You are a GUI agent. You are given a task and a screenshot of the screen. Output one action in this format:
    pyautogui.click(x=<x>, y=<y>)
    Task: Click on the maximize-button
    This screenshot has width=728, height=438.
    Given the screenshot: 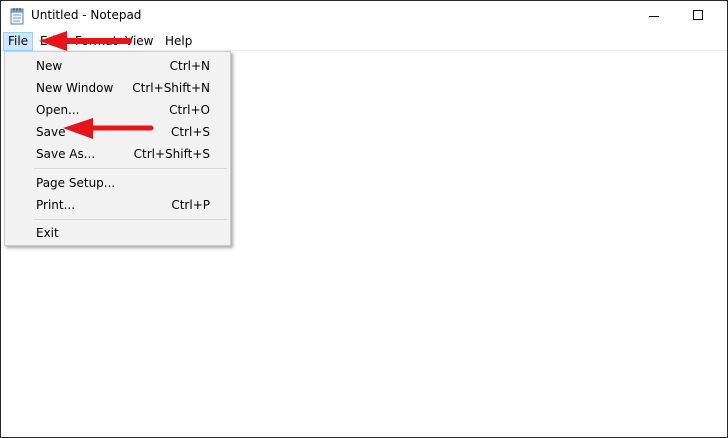 What is the action you would take?
    pyautogui.click(x=698, y=16)
    